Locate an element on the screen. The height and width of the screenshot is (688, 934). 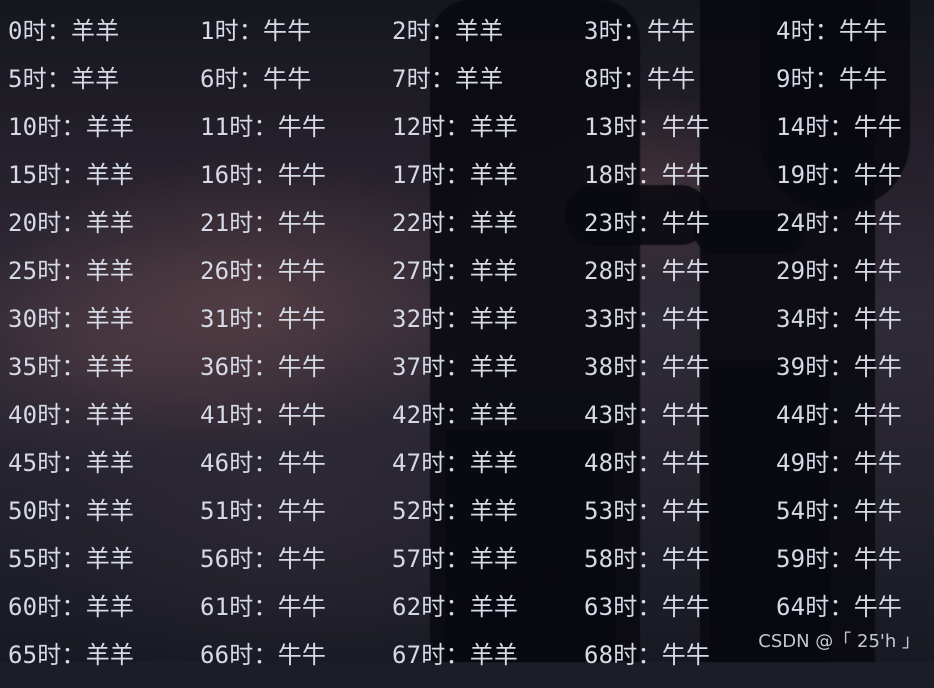
output-entry: 6时：牛牛 is located at coordinates (256, 79).